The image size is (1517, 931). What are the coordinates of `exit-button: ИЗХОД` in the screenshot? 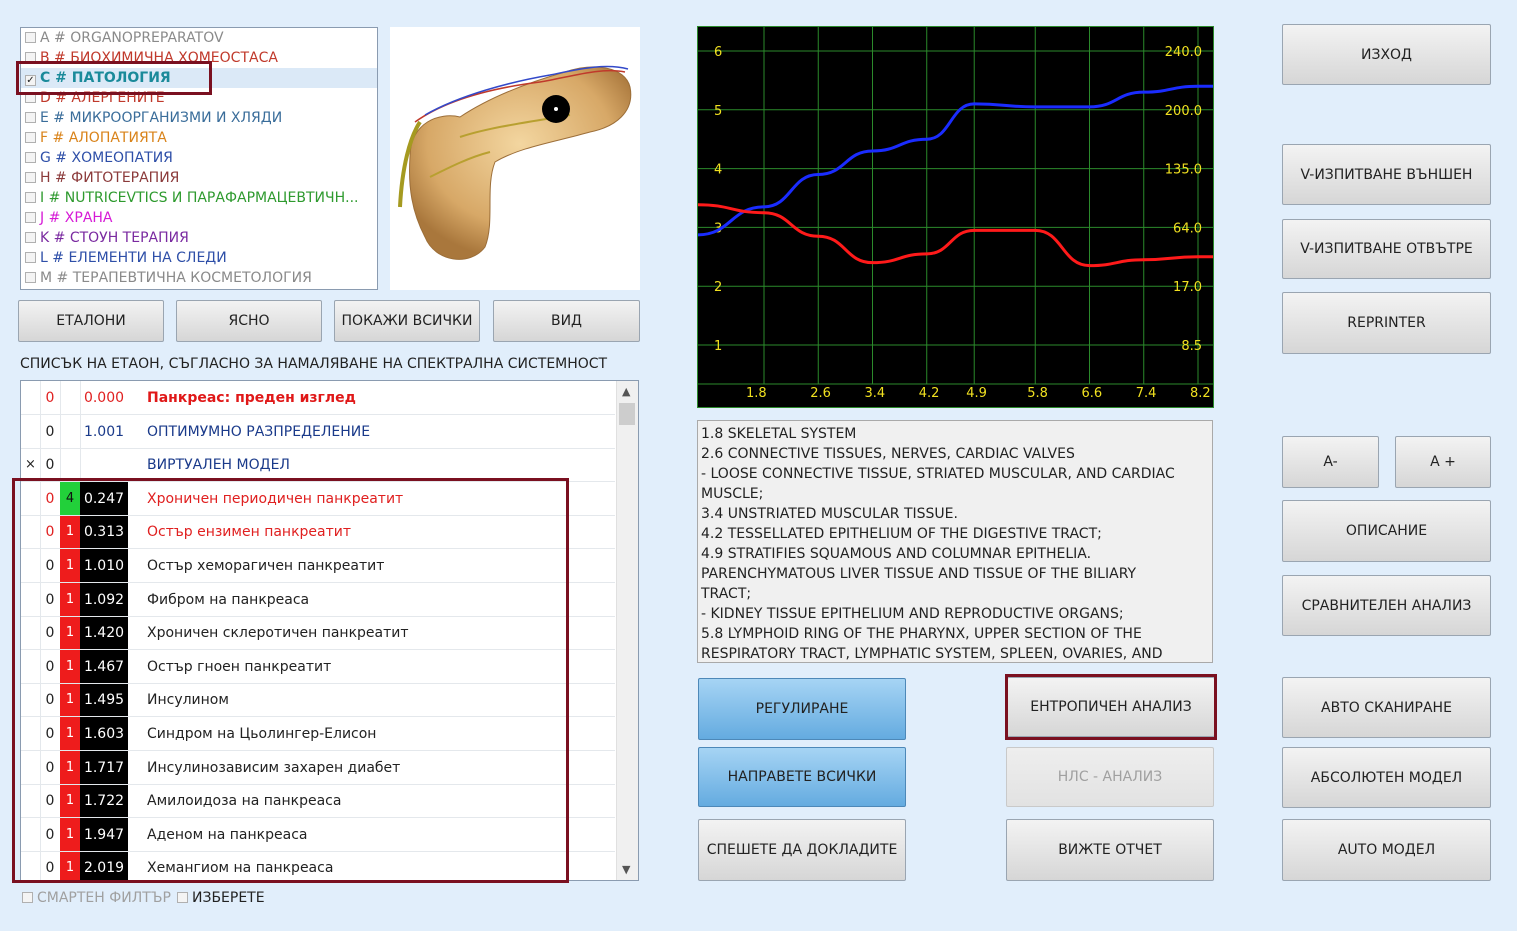 It's located at (1386, 54).